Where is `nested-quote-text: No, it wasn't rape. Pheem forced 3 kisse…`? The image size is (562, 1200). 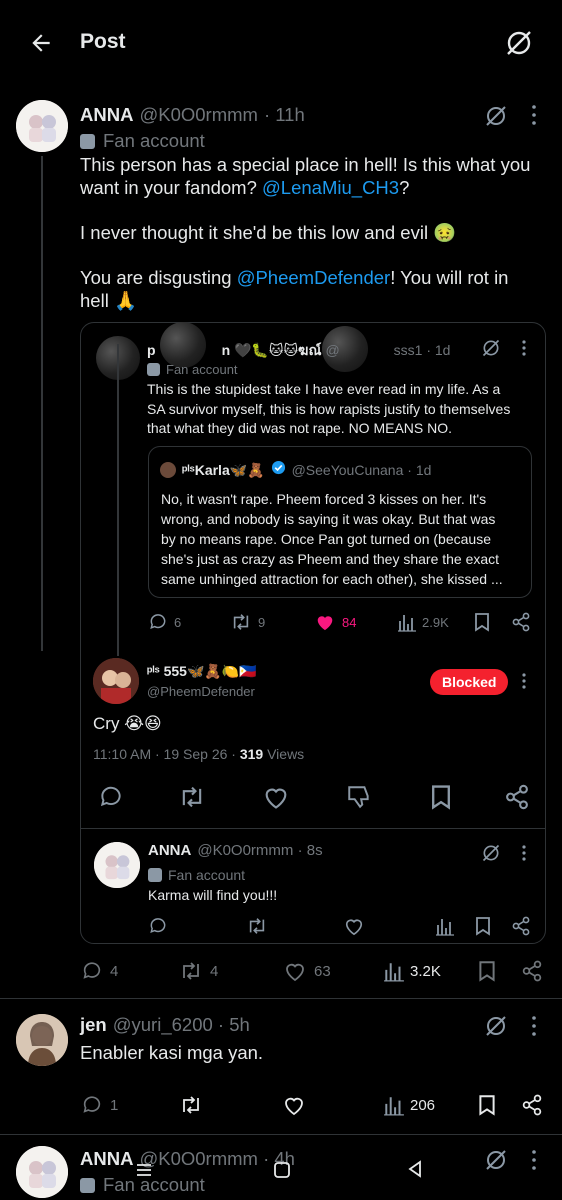
nested-quote-text: No, it wasn't rape. Pheem forced 3 kisse… is located at coordinates (332, 539).